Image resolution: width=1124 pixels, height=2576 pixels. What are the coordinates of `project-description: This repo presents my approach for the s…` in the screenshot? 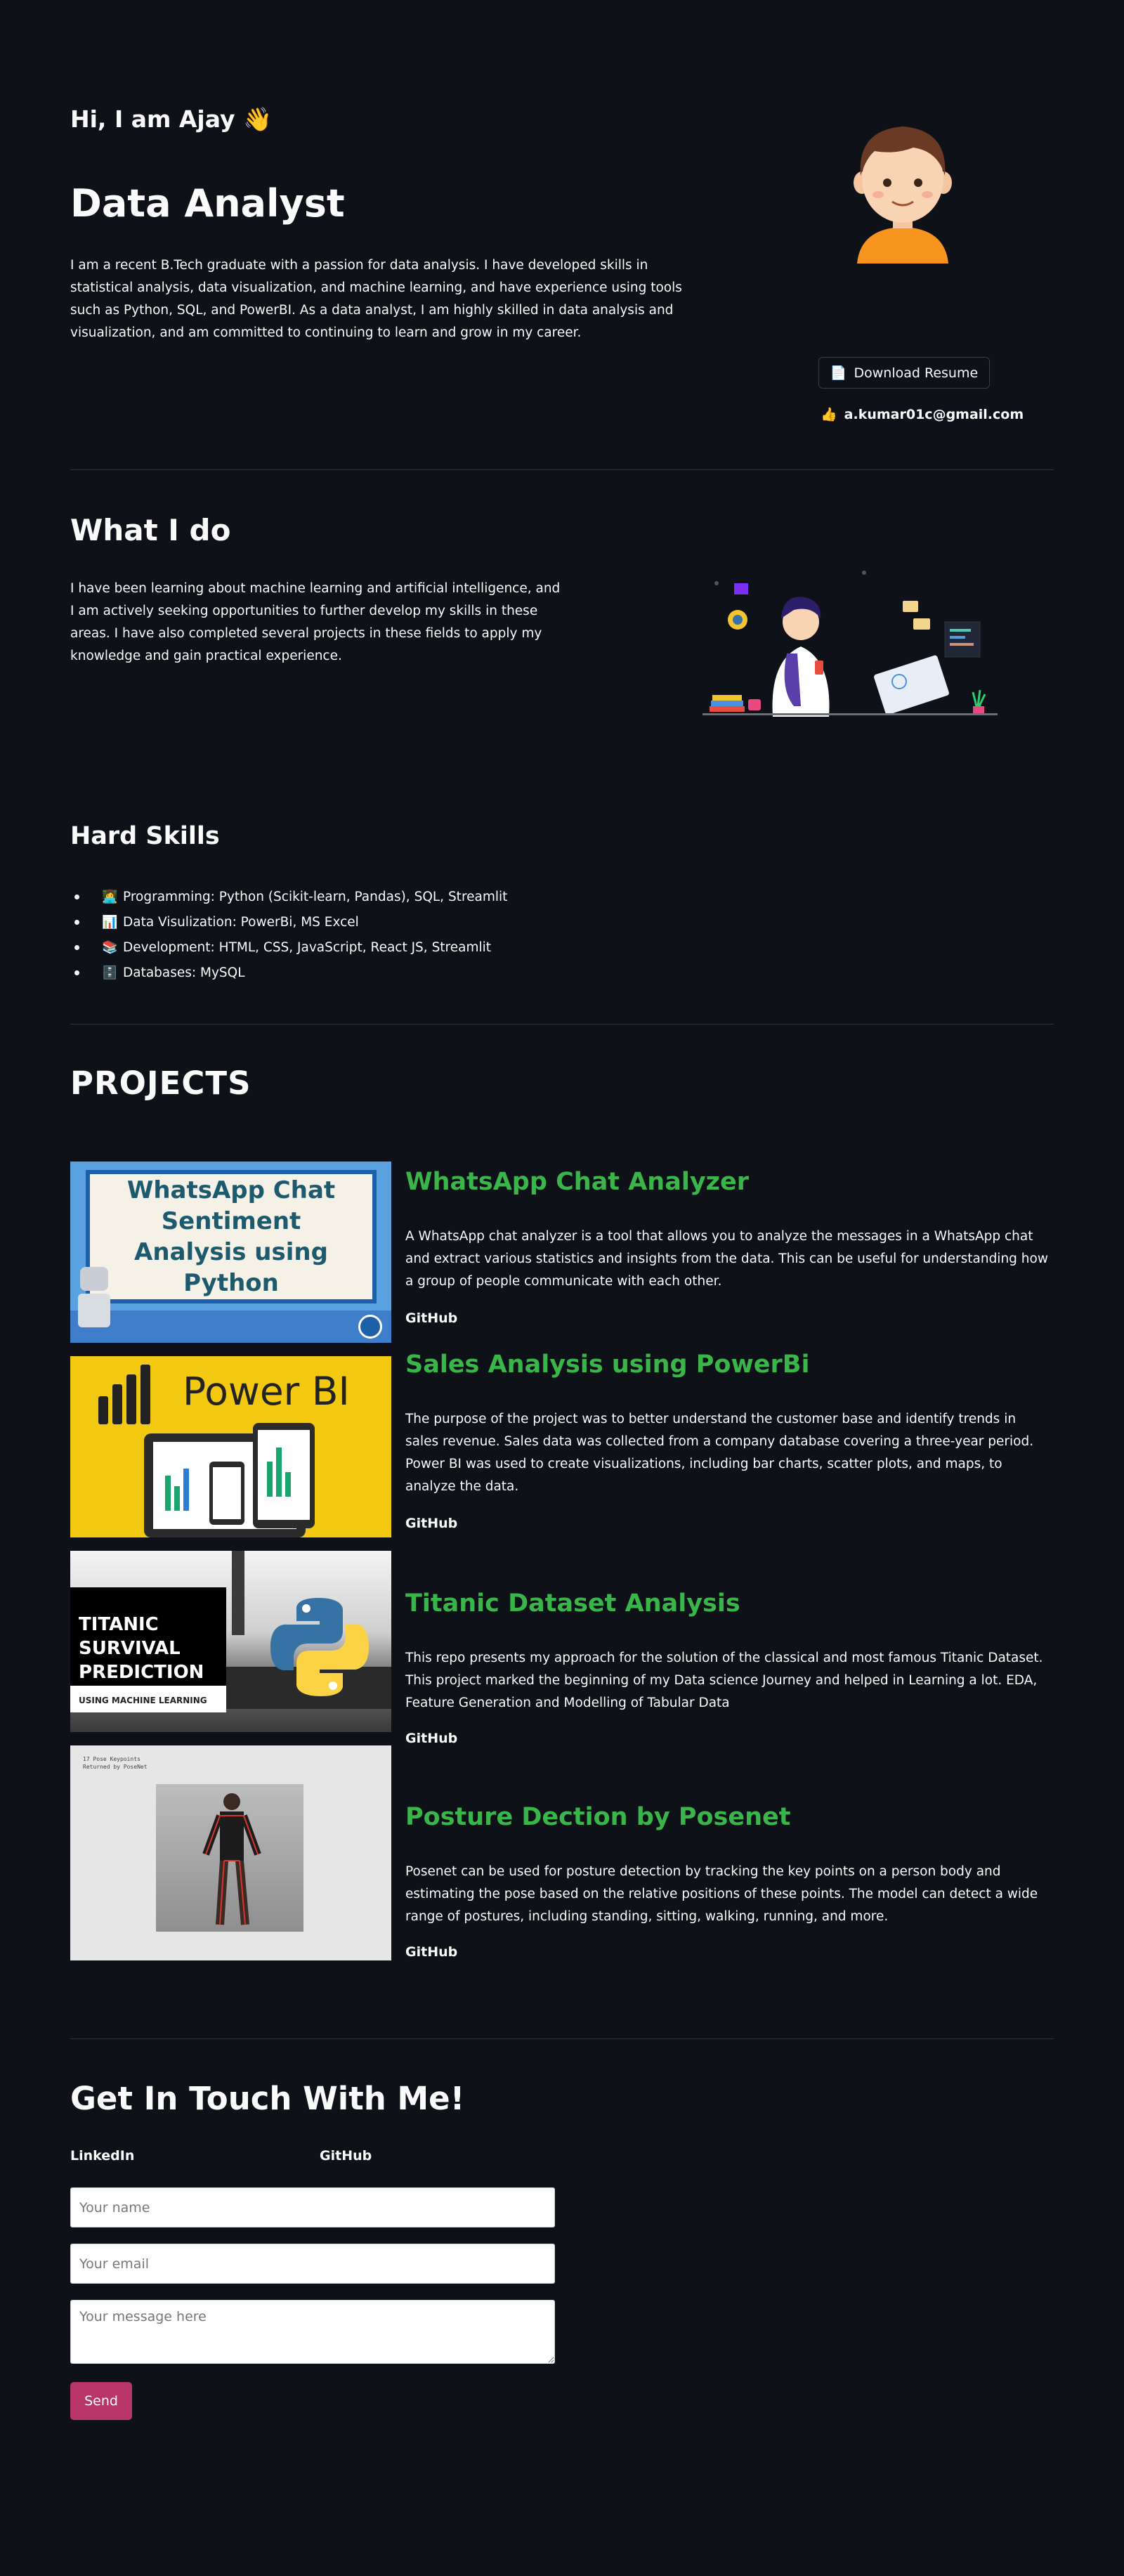 It's located at (724, 1680).